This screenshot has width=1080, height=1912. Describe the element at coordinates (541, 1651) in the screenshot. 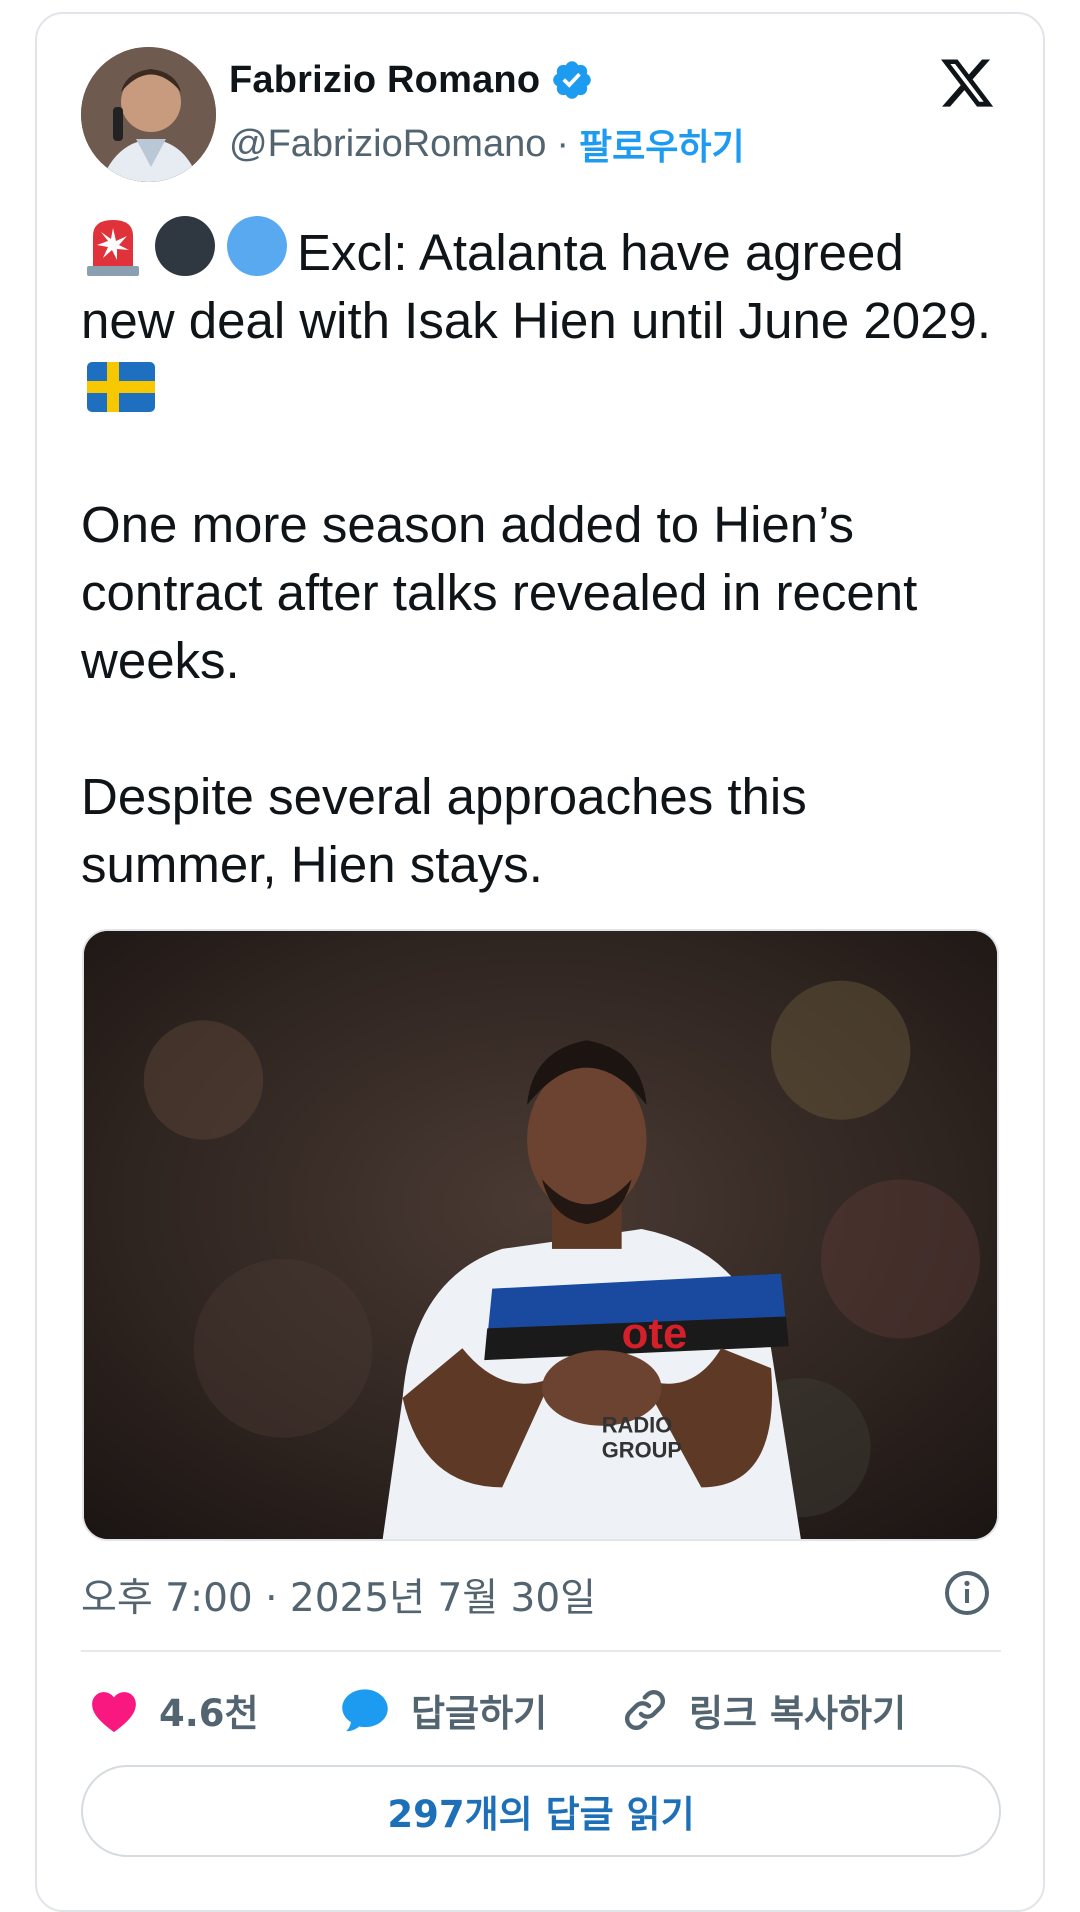

I see `divider` at that location.